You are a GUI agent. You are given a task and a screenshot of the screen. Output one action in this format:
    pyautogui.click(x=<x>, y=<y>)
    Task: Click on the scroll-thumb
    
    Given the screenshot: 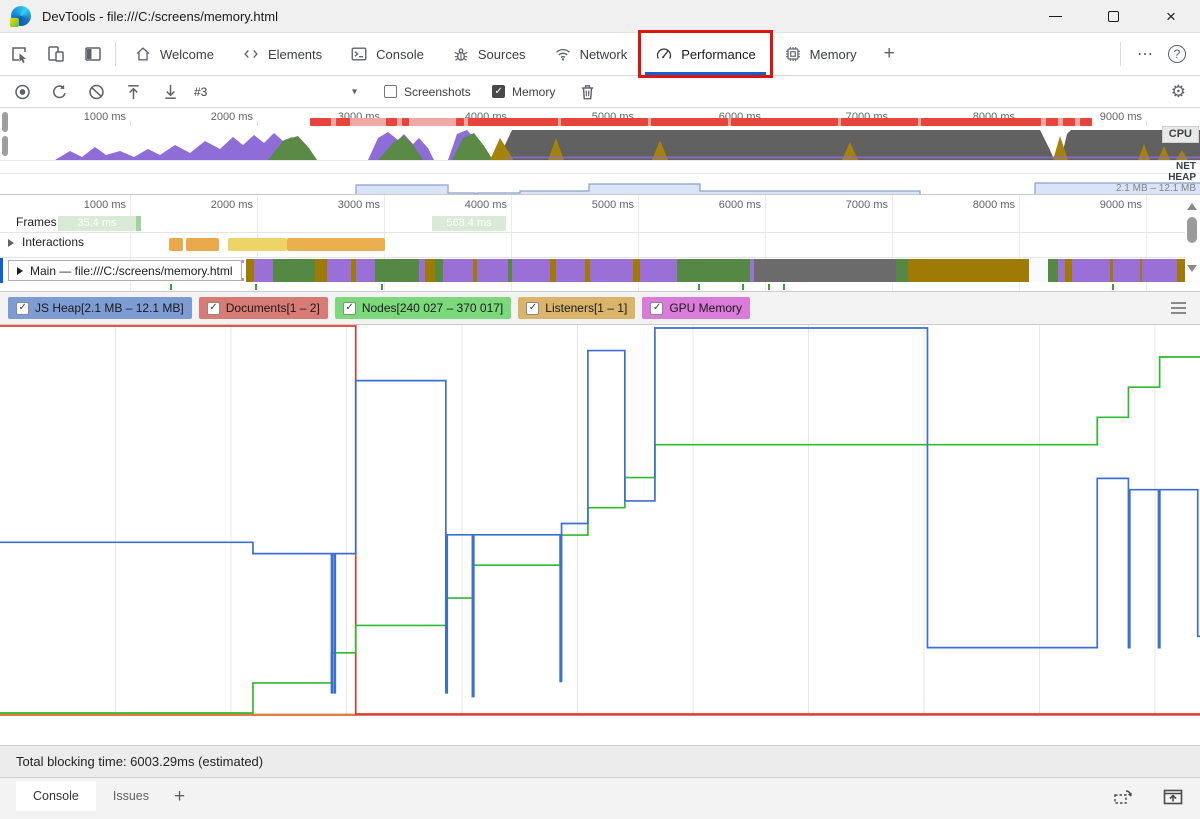 What is the action you would take?
    pyautogui.click(x=1192, y=230)
    